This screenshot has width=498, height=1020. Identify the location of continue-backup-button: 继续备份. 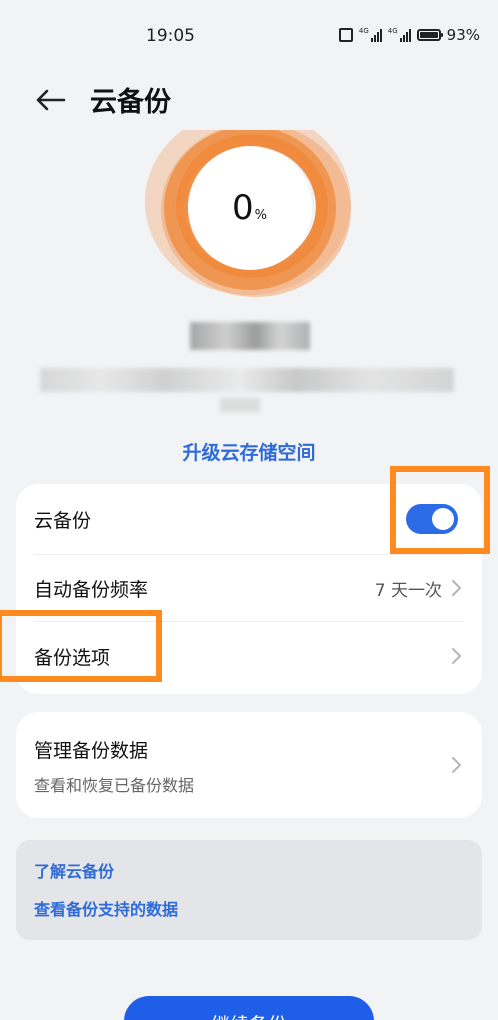
(249, 1008).